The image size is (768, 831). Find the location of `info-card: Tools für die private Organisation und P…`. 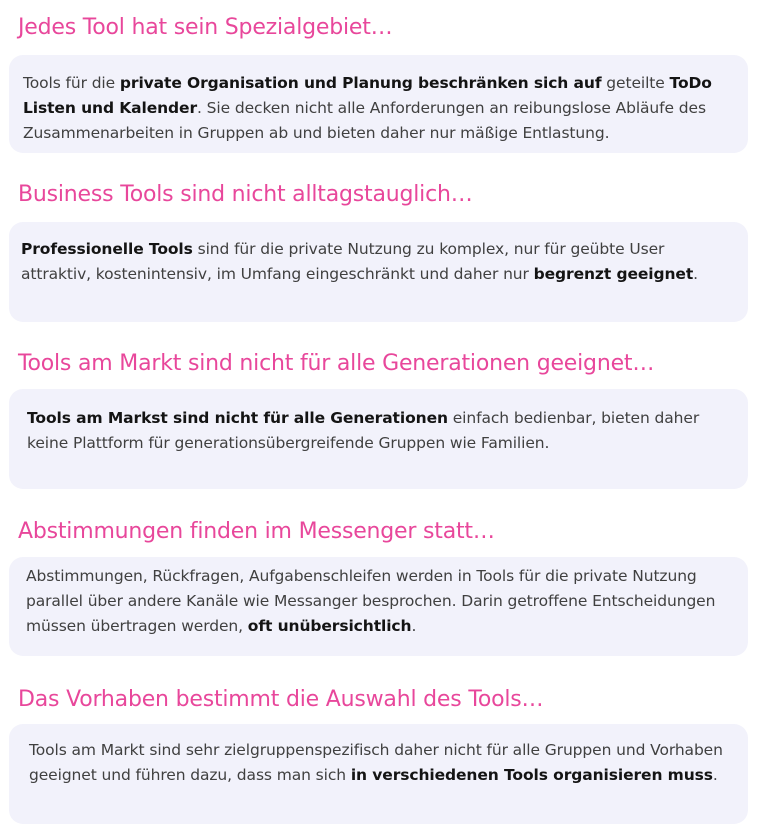

info-card: Tools für die private Organisation und P… is located at coordinates (378, 104).